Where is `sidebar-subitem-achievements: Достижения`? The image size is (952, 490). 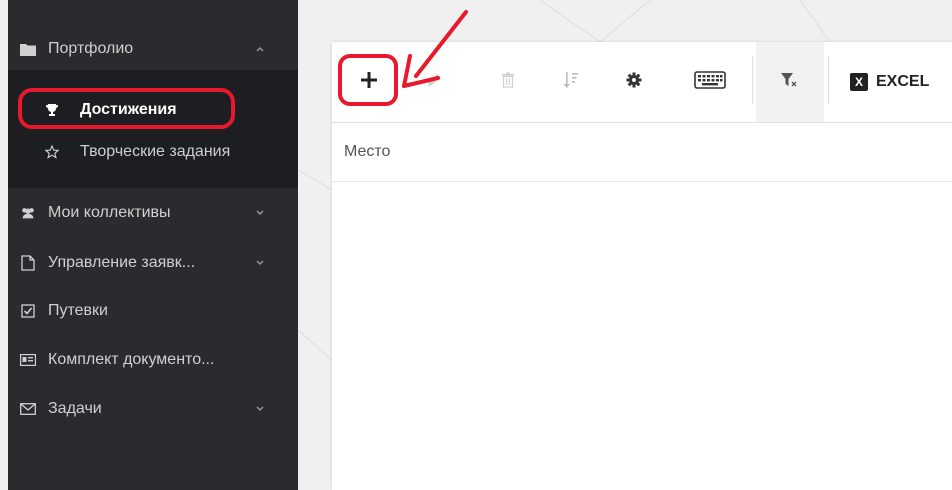 sidebar-subitem-achievements: Достижения is located at coordinates (153, 110).